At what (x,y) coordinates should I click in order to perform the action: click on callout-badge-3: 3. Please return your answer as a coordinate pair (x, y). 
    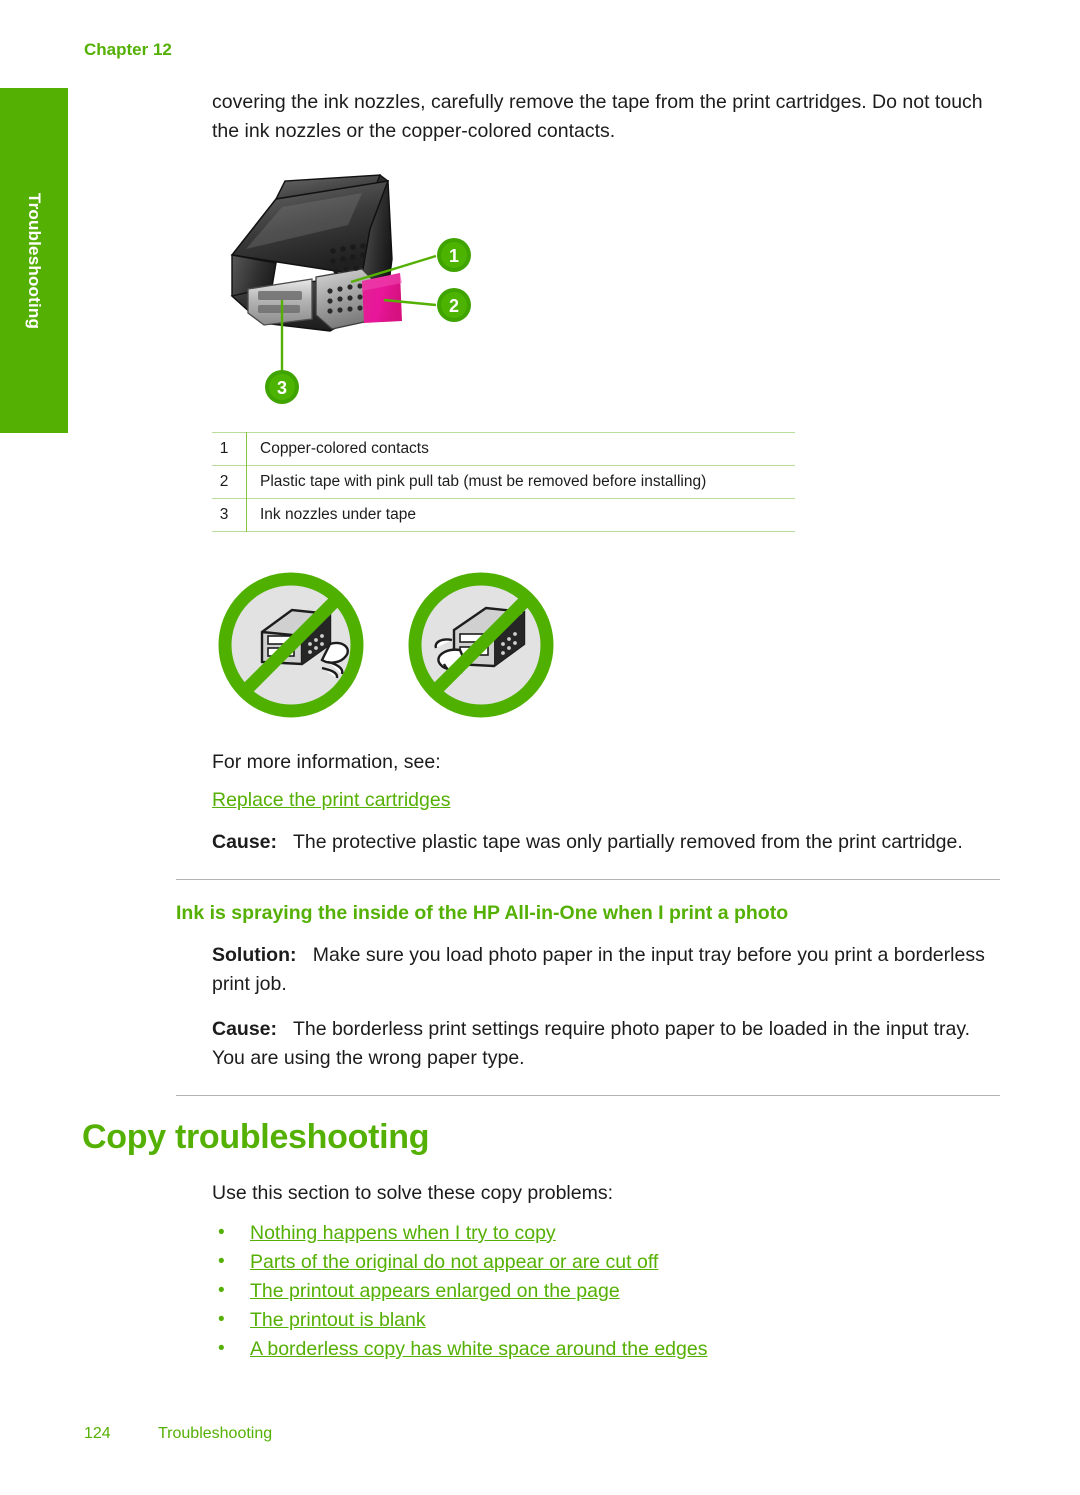
    Looking at the image, I should click on (282, 387).